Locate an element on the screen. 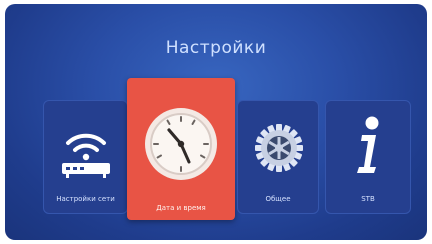 The image size is (432, 244). tile-general: Общее is located at coordinates (278, 157).